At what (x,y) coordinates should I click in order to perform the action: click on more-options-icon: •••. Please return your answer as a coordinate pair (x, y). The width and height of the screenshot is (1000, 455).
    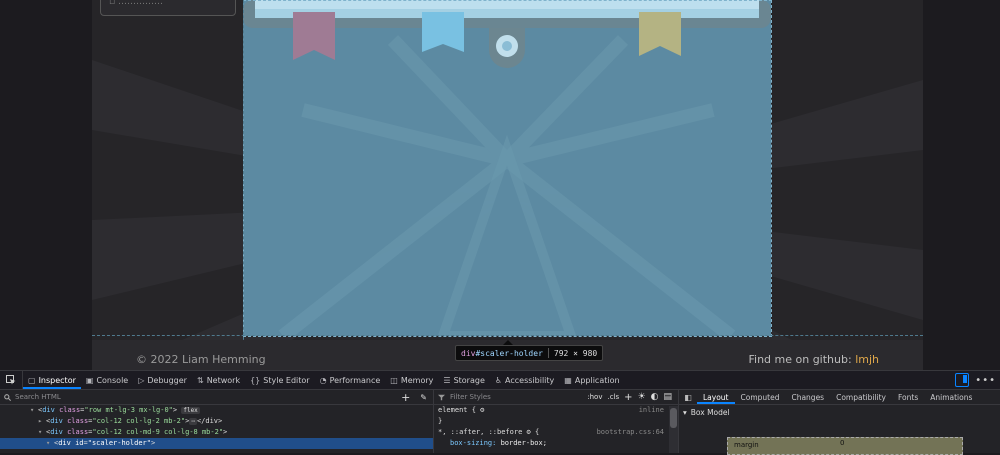
    Looking at the image, I should click on (985, 380).